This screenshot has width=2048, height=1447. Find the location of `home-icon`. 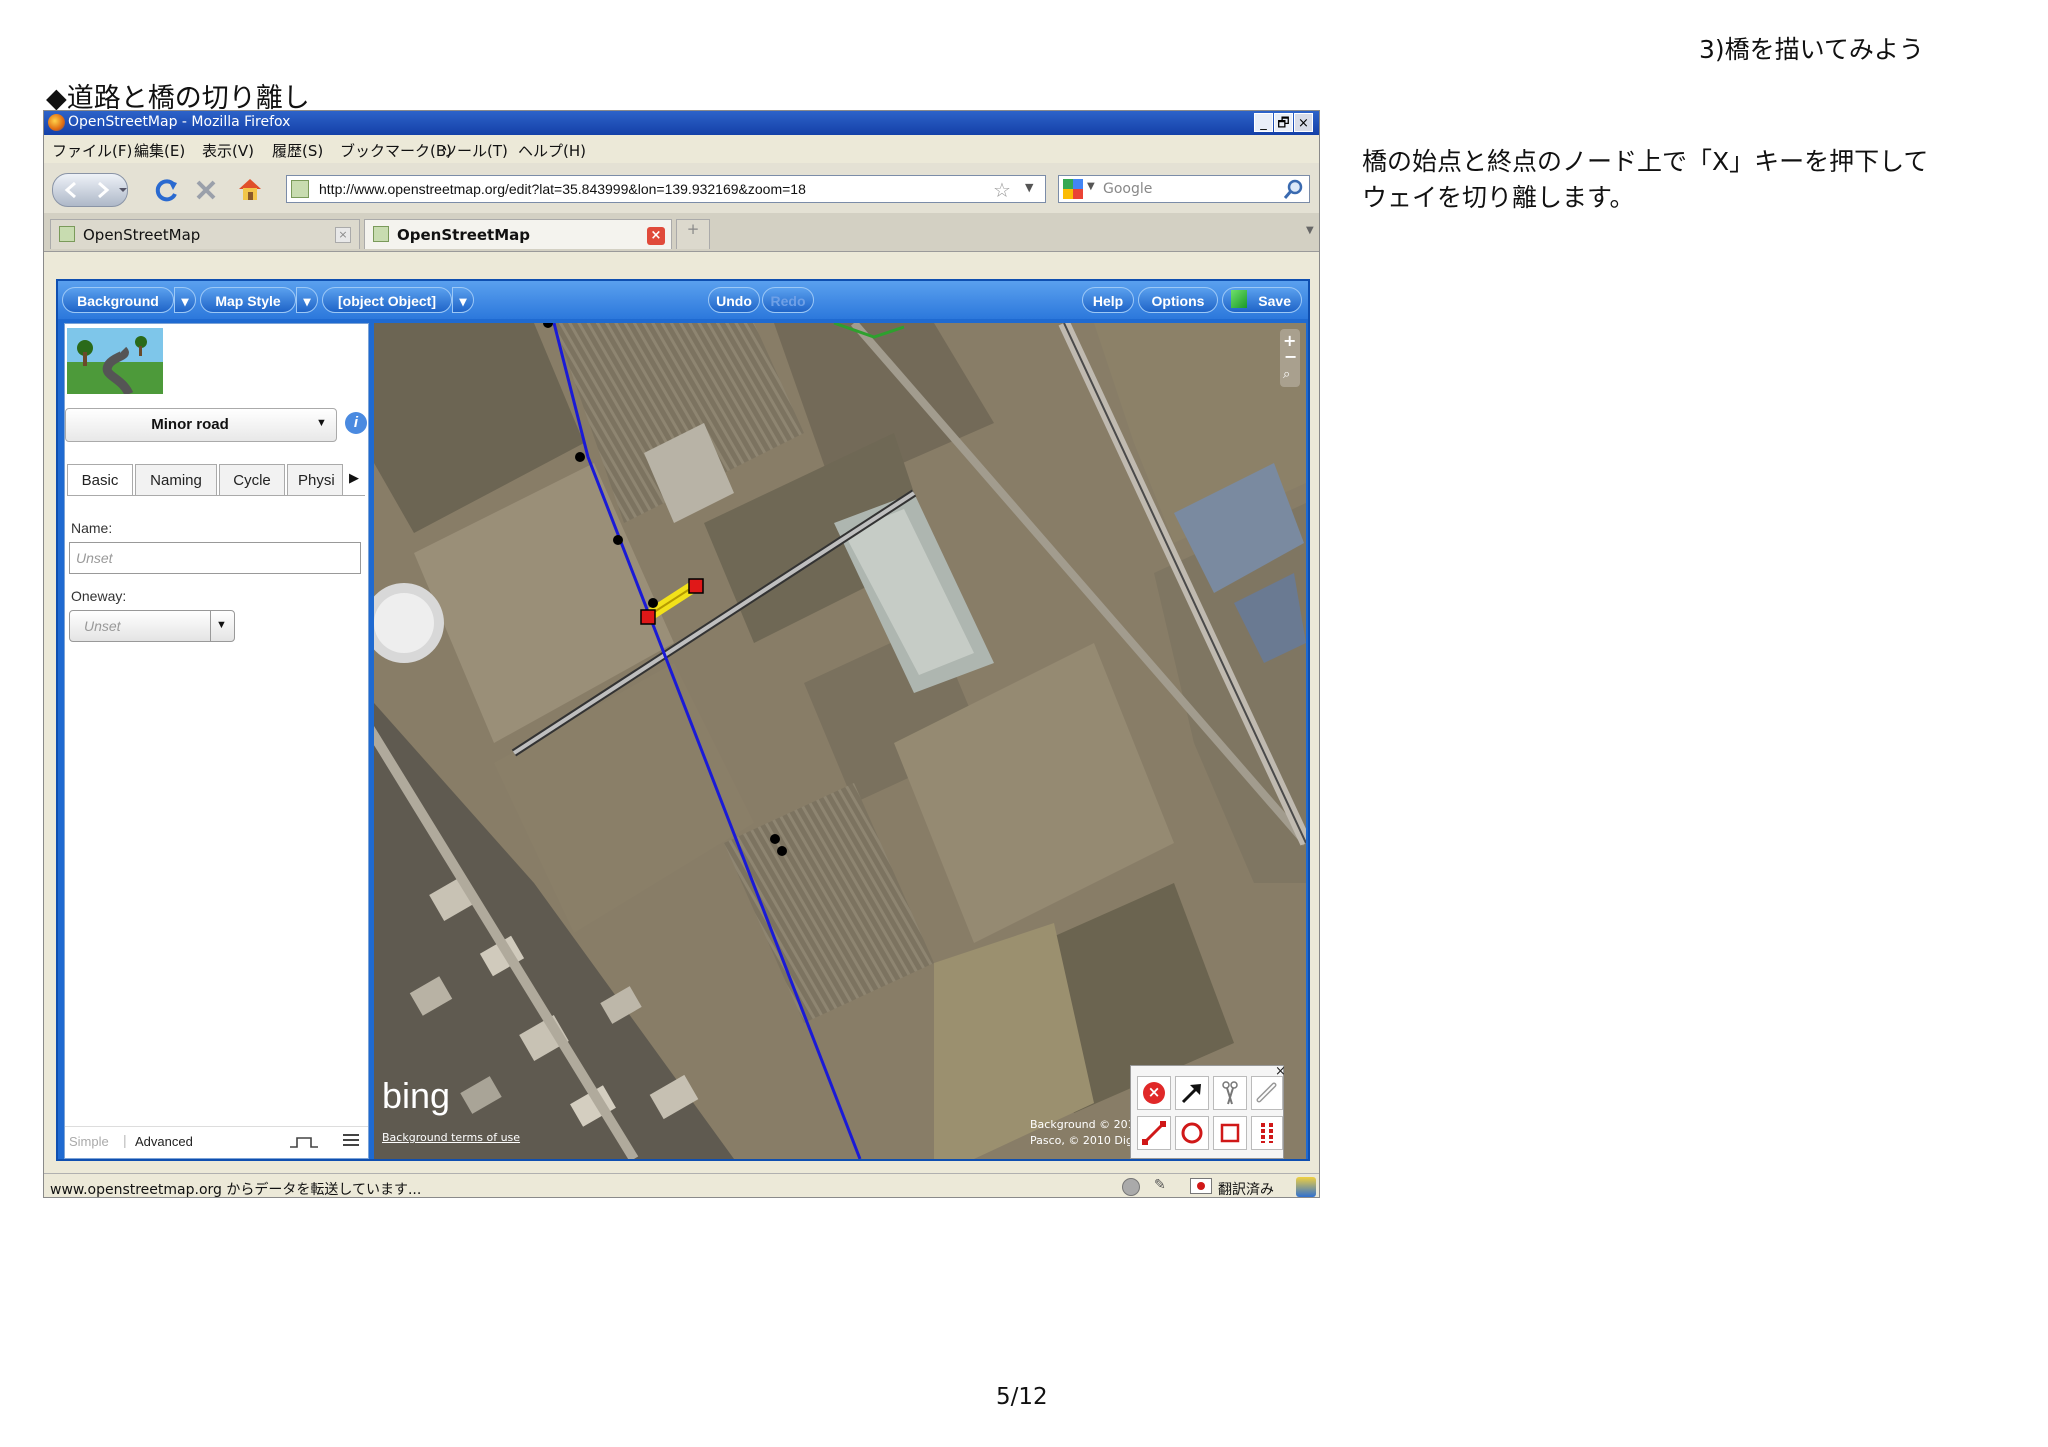

home-icon is located at coordinates (250, 189).